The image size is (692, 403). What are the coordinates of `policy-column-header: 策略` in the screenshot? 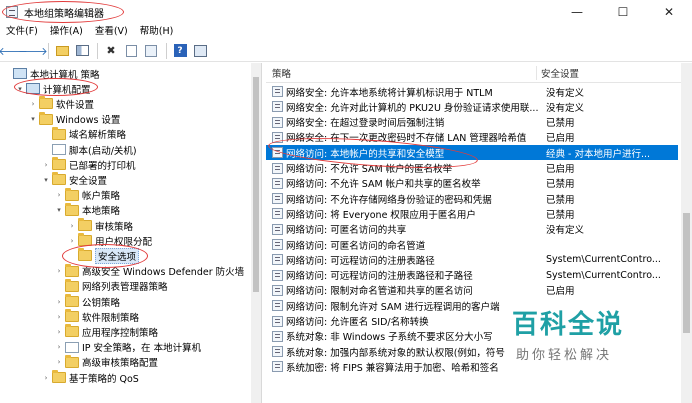 It's located at (401, 73).